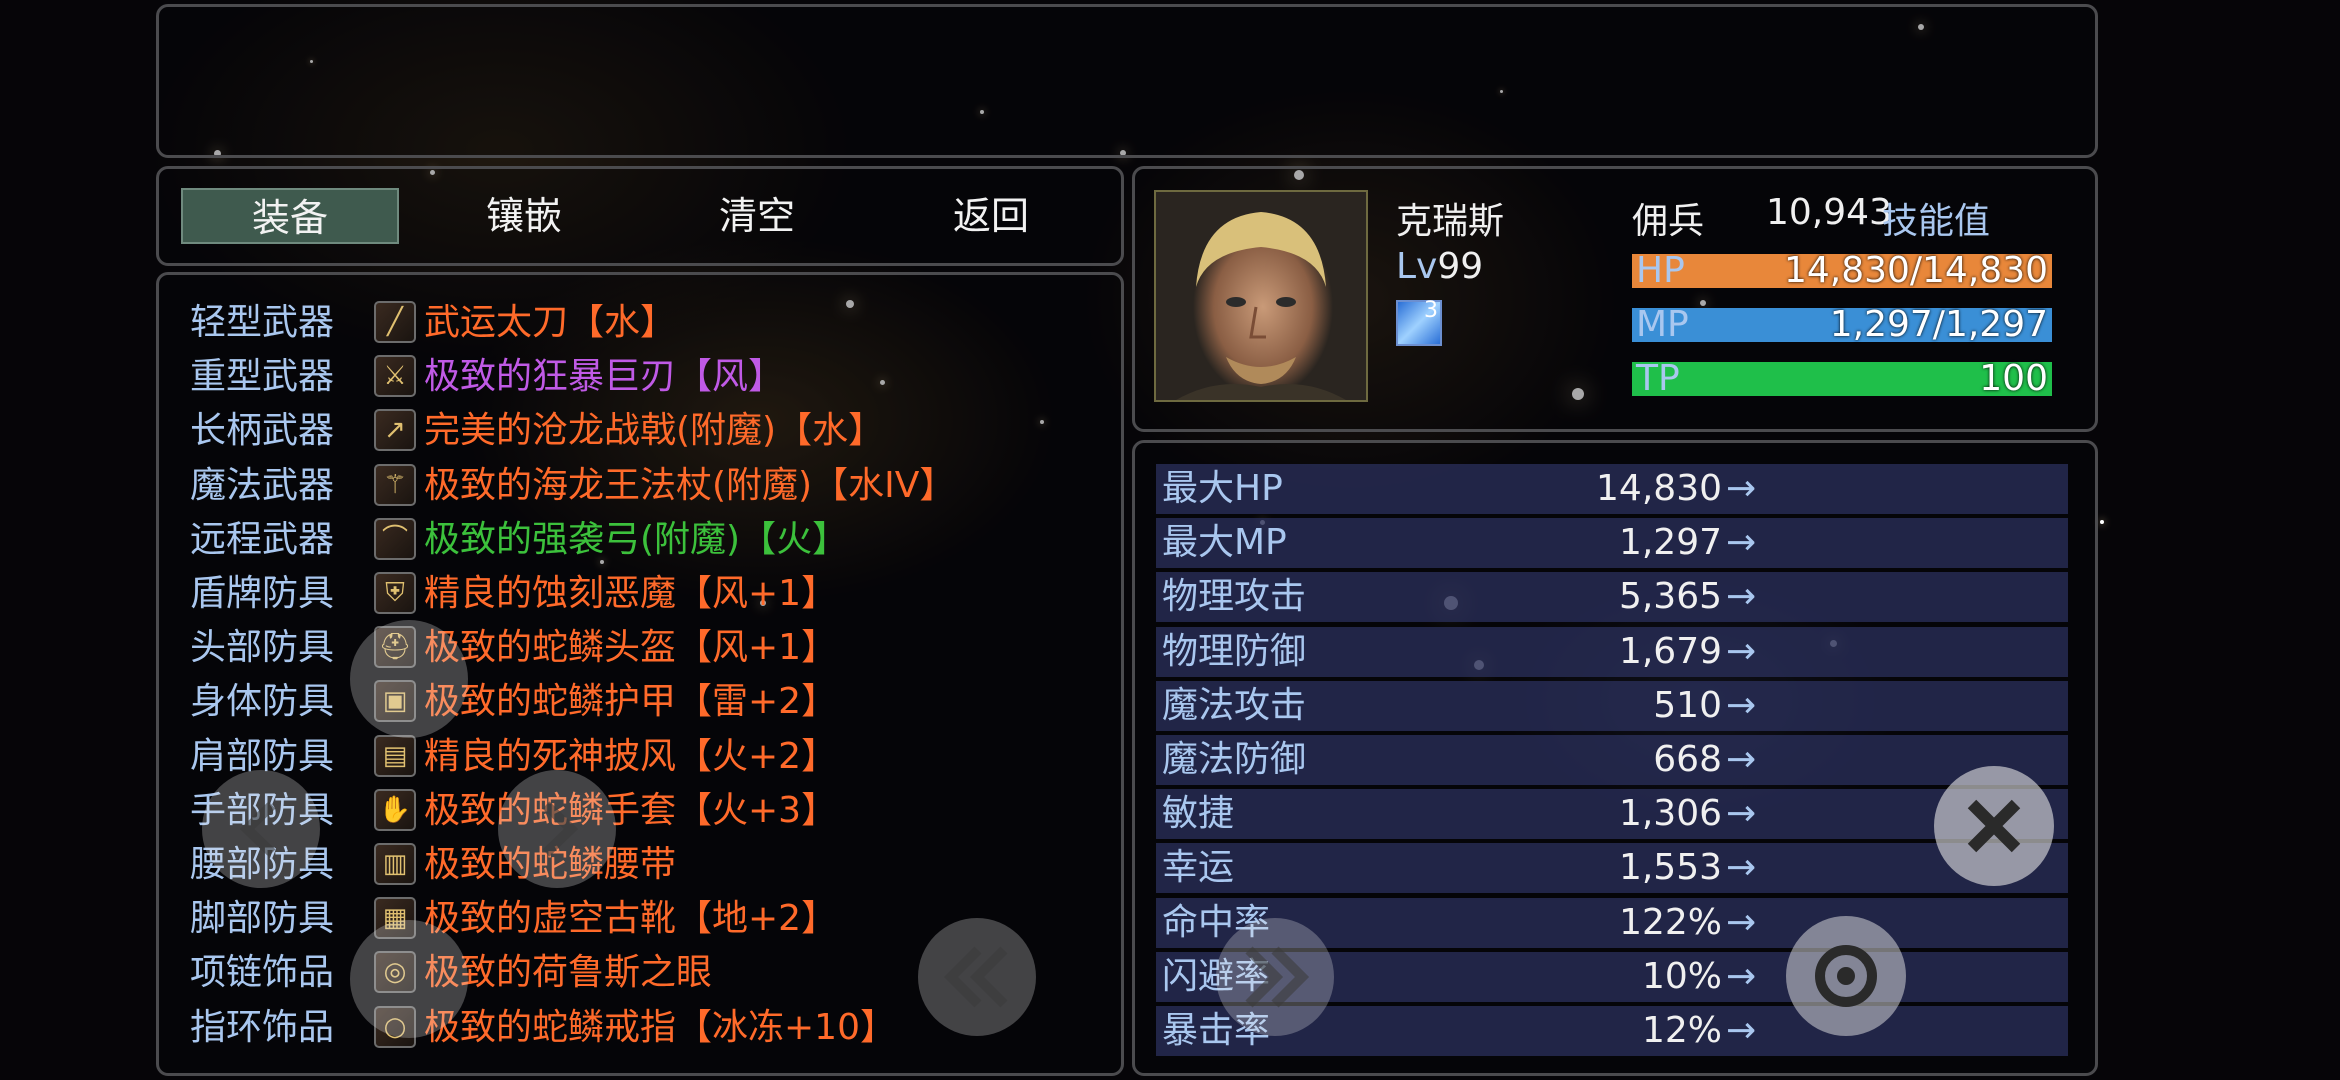 Image resolution: width=2340 pixels, height=1080 pixels. I want to click on equipment-category: 头部防具, so click(262, 648).